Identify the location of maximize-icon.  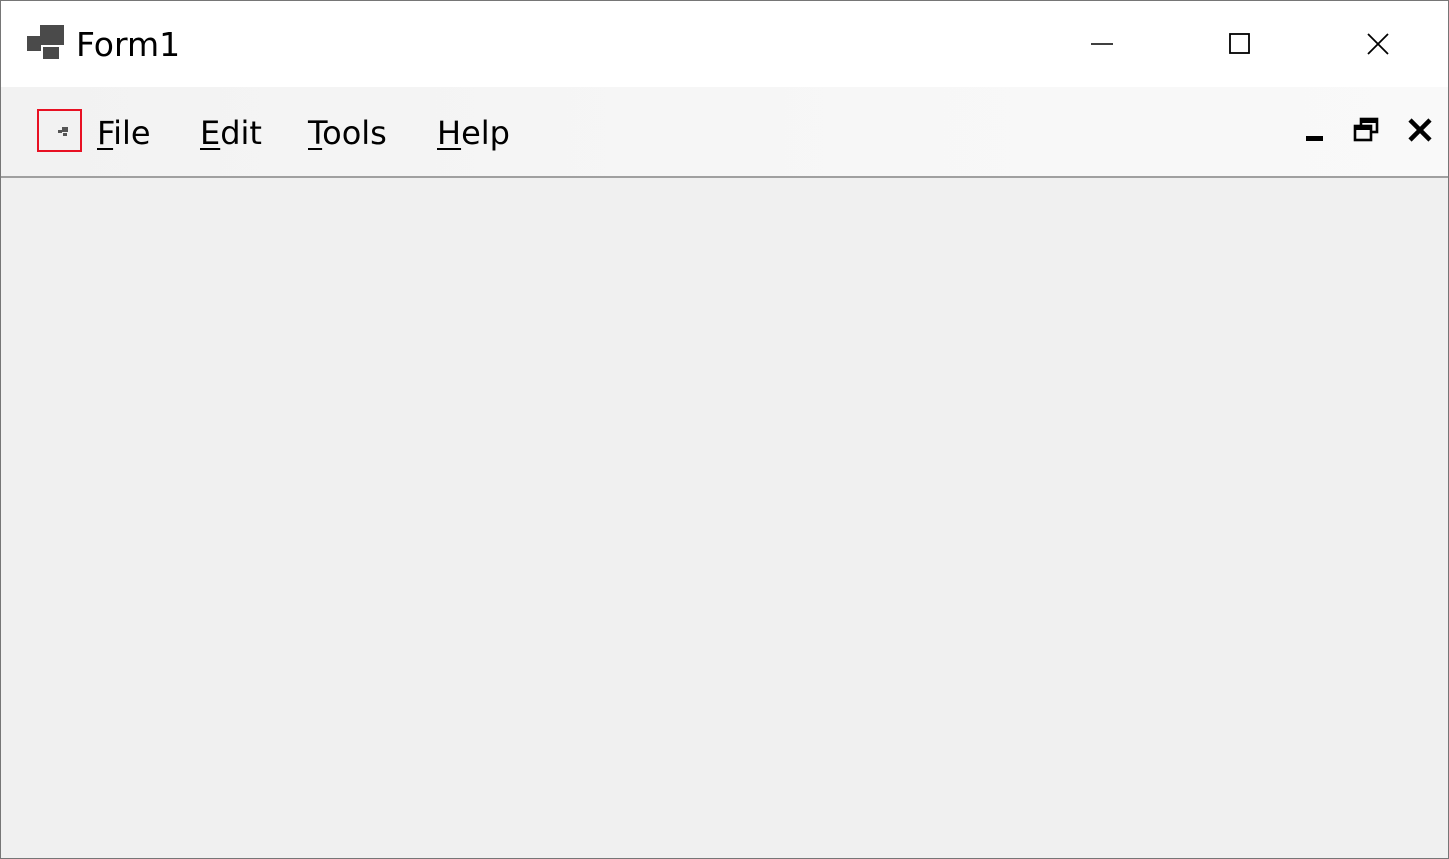
(1239, 43).